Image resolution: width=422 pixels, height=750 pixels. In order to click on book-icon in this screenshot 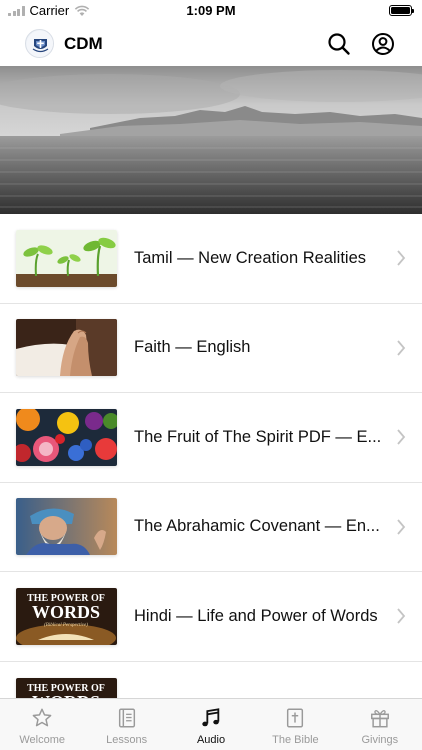, I will do `click(126, 718)`.